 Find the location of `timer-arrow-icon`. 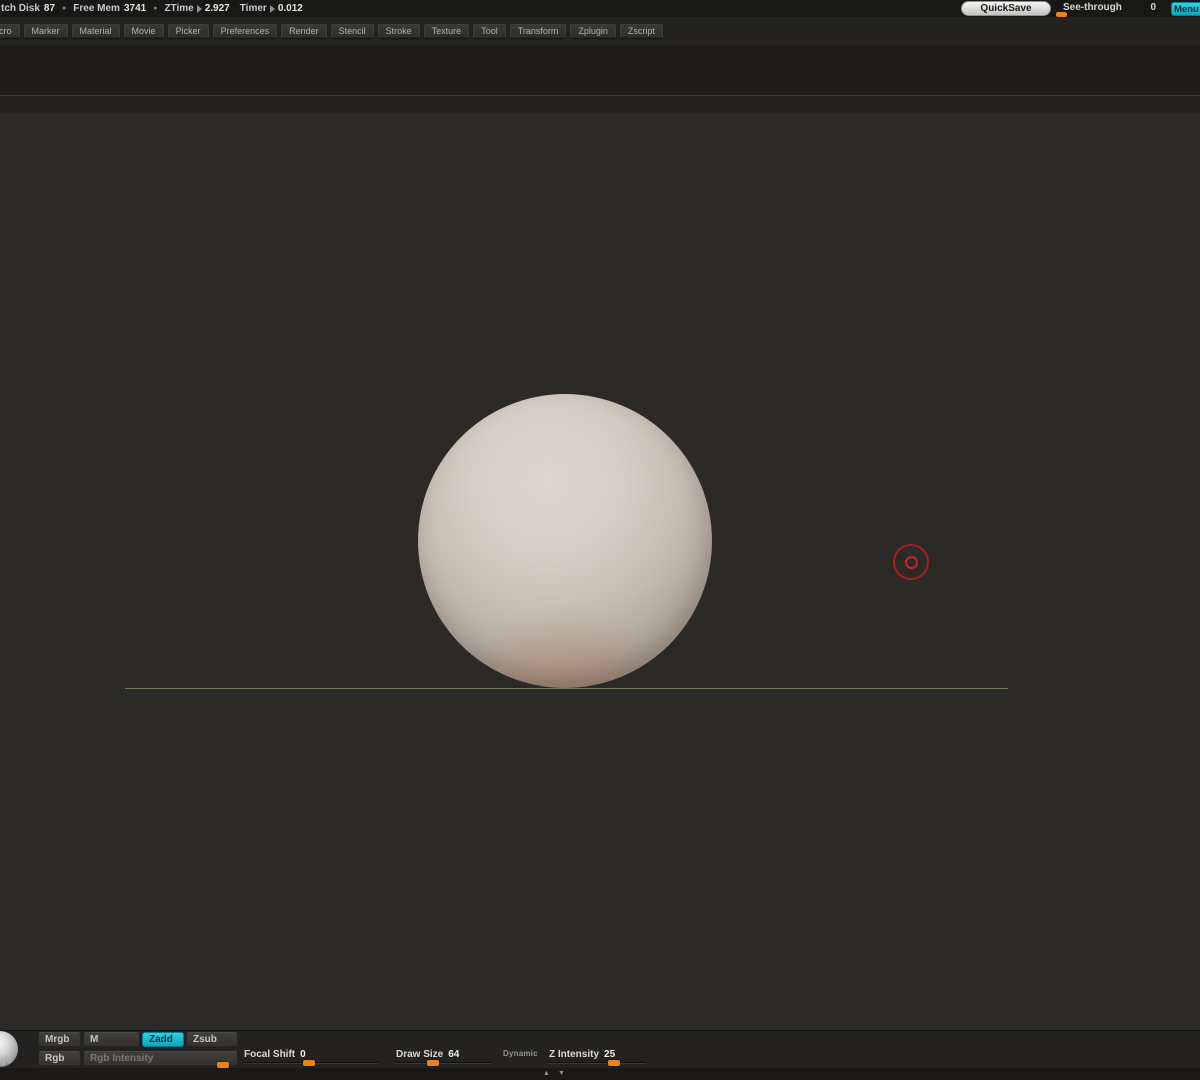

timer-arrow-icon is located at coordinates (272, 8).